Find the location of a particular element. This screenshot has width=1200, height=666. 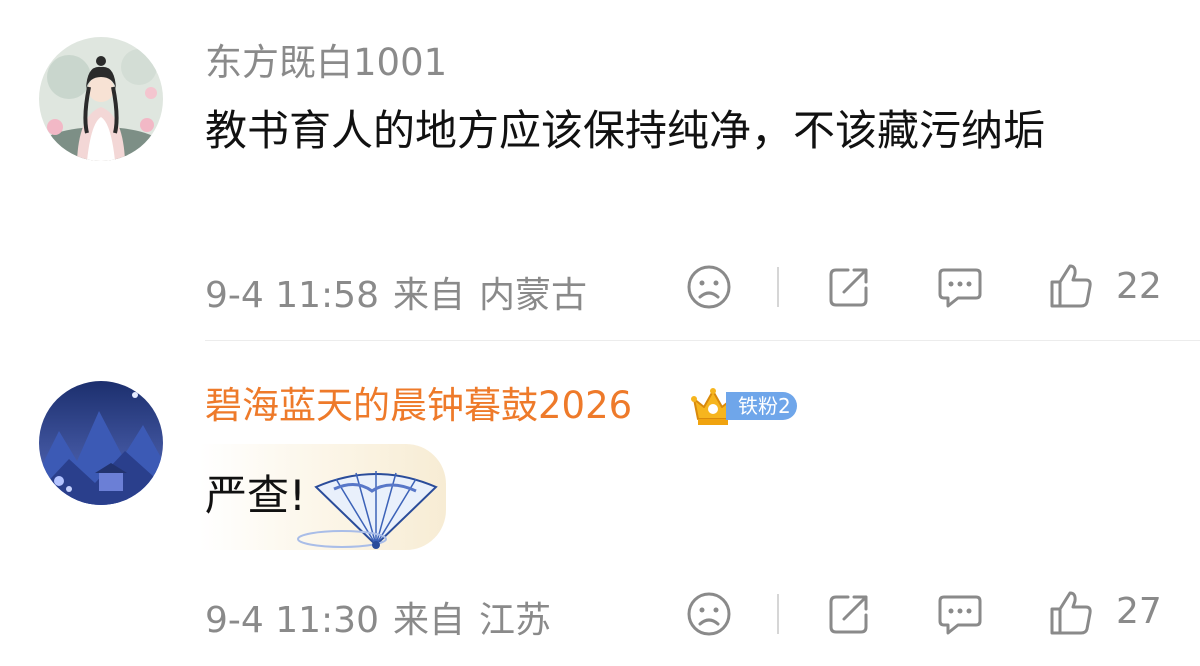

fan-badge: 铁粉2 is located at coordinates (743, 406).